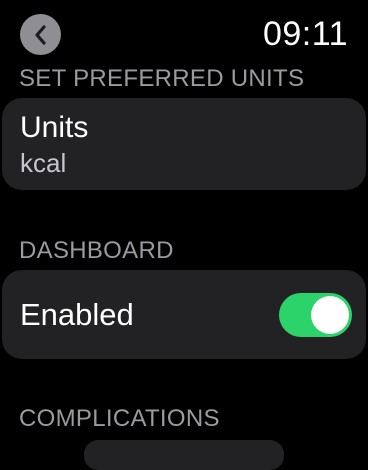  I want to click on section-header-complications: COMPLICATIONS, so click(119, 418).